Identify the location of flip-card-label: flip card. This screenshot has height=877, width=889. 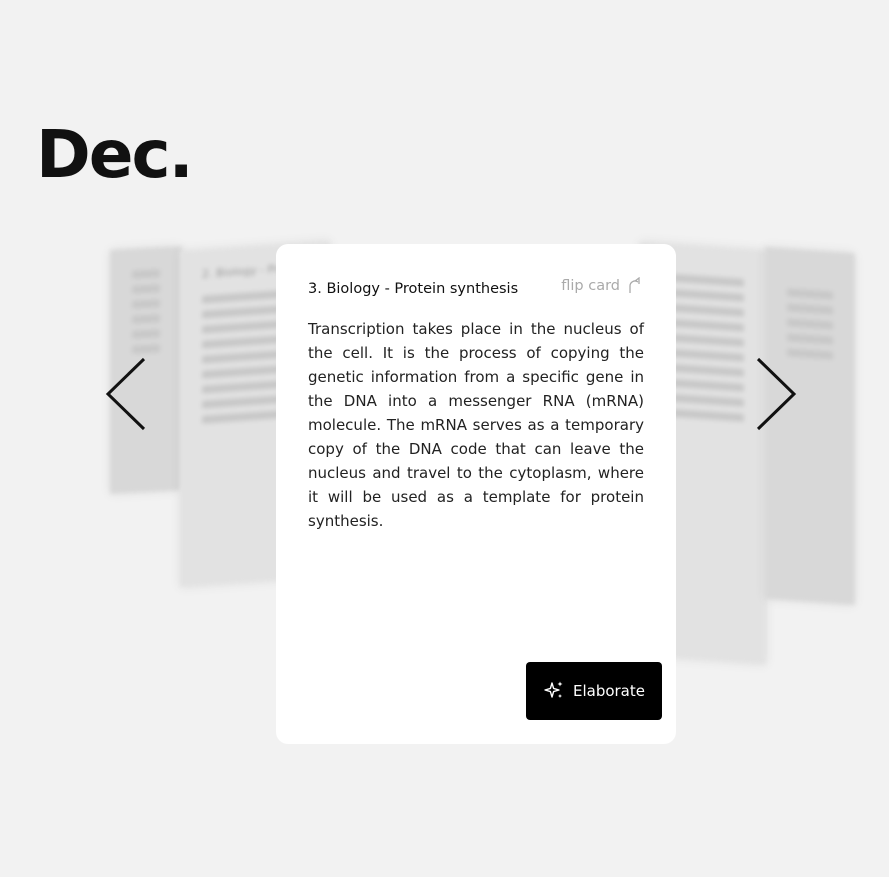
(590, 286).